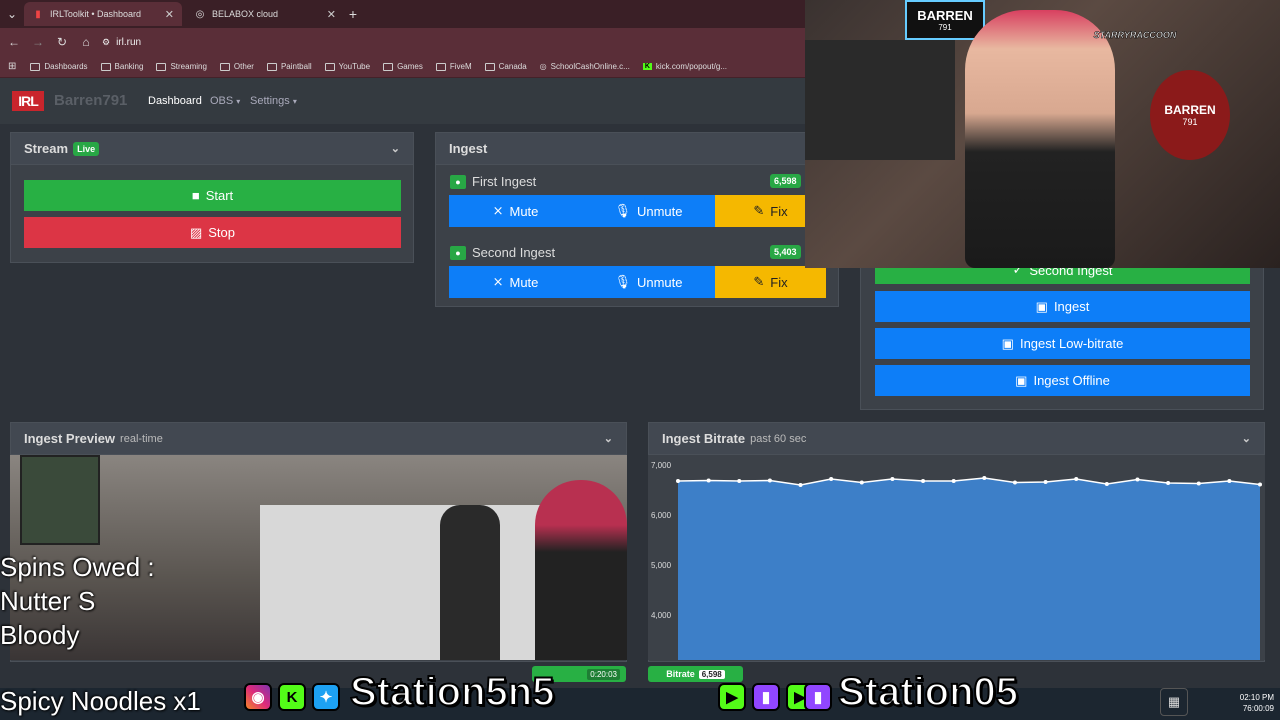 This screenshot has height=720, width=1280. I want to click on scene-low-bitrate-button: ▣ Ingest Low-bitrate, so click(1062, 343).